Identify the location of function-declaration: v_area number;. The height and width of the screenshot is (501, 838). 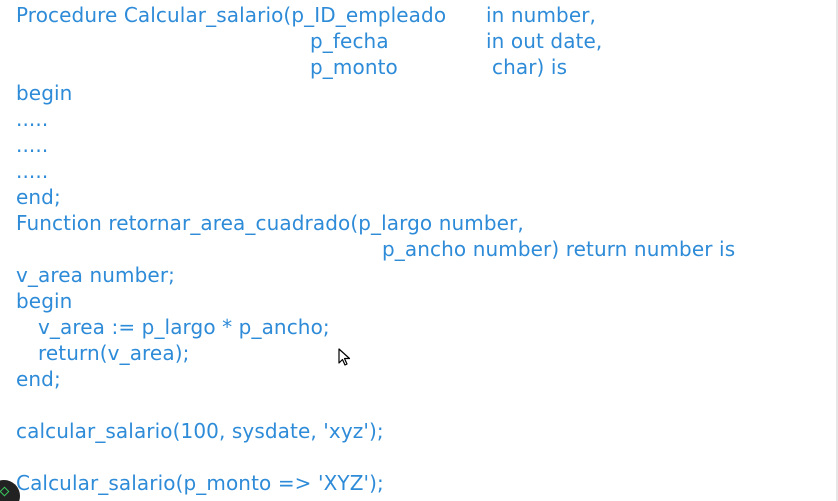
(95, 275).